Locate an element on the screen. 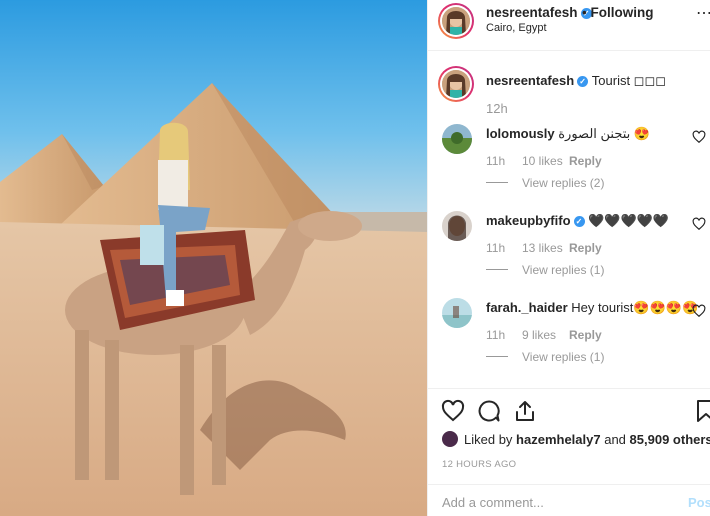  more-options-icon: ⋯ is located at coordinates (703, 14).